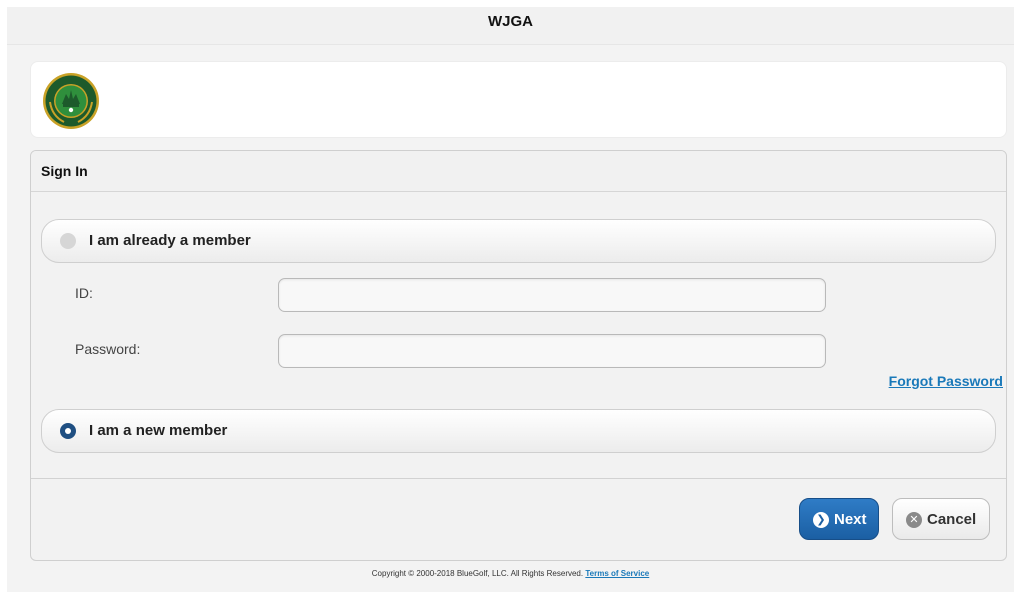 This screenshot has width=1021, height=592. What do you see at coordinates (510, 21) in the screenshot?
I see `app-title: WJGA` at bounding box center [510, 21].